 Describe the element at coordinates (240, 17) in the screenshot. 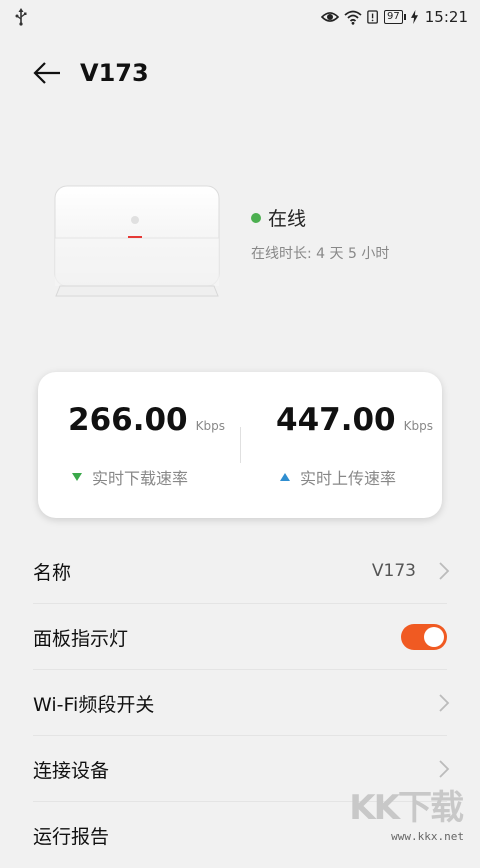

I see `status-bar: 97 15:21` at that location.